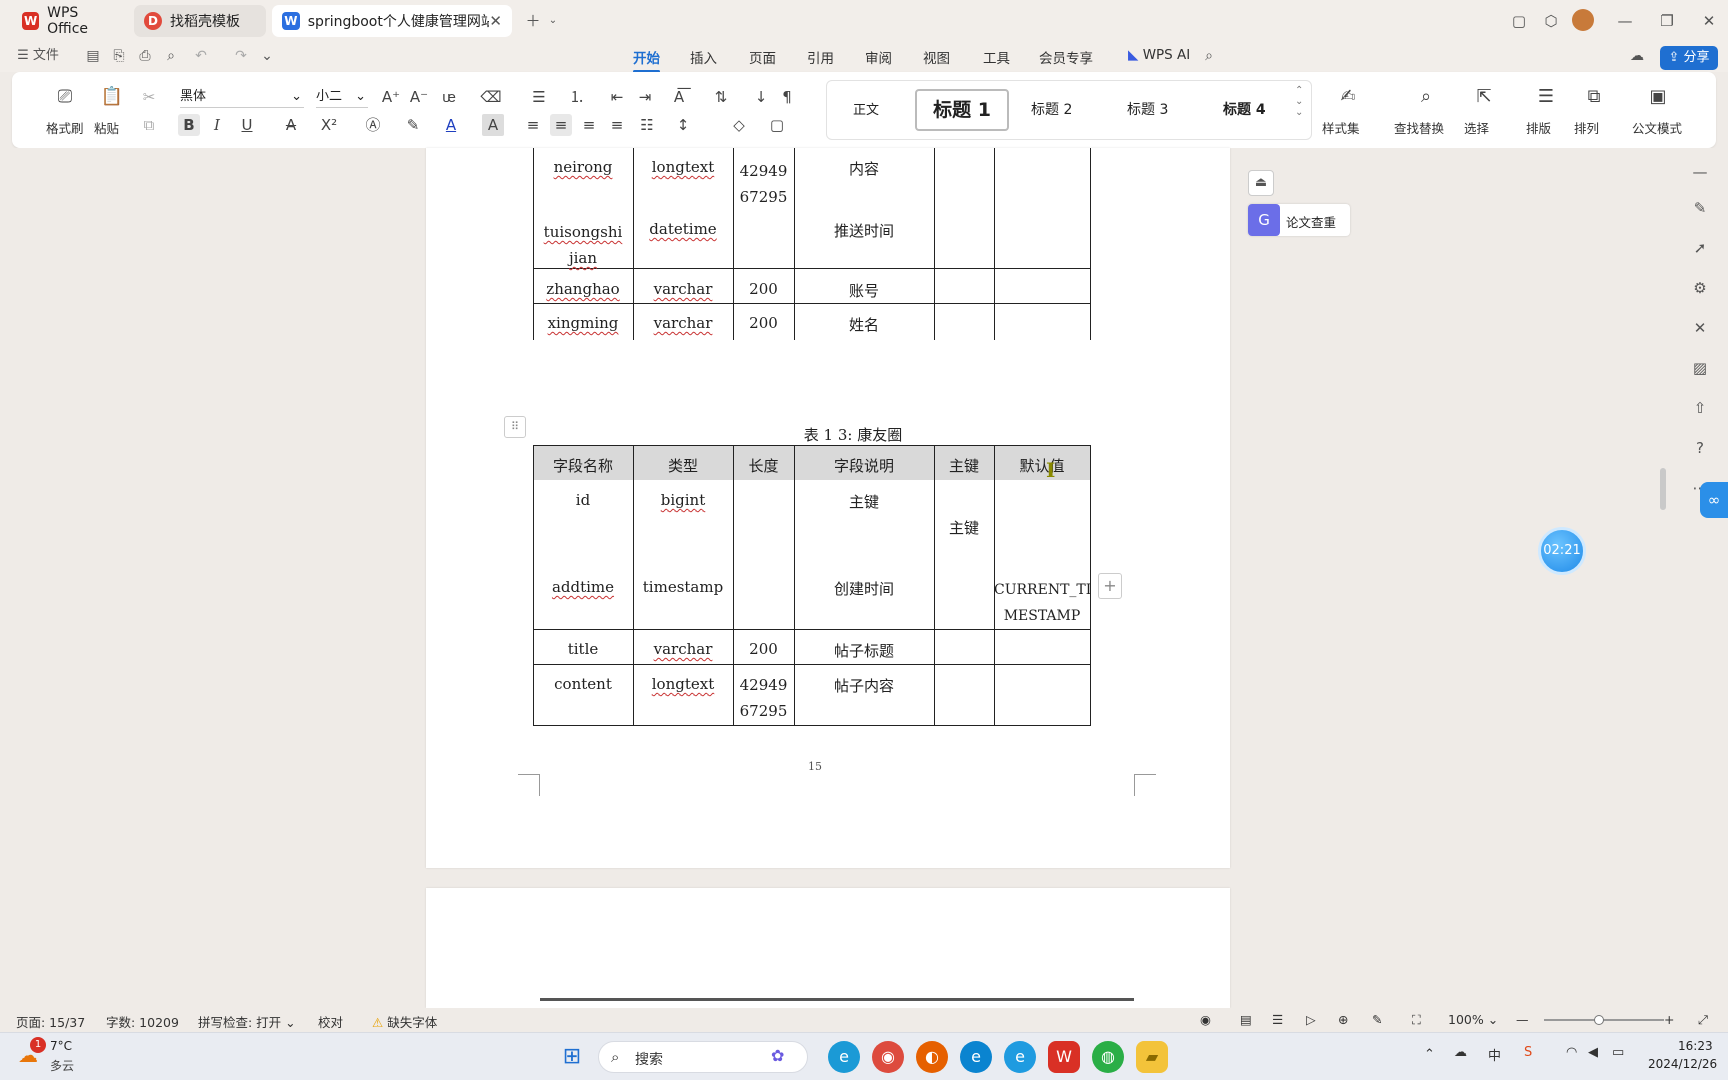  Describe the element at coordinates (936, 57) in the screenshot. I see `tab-view: 视图` at that location.